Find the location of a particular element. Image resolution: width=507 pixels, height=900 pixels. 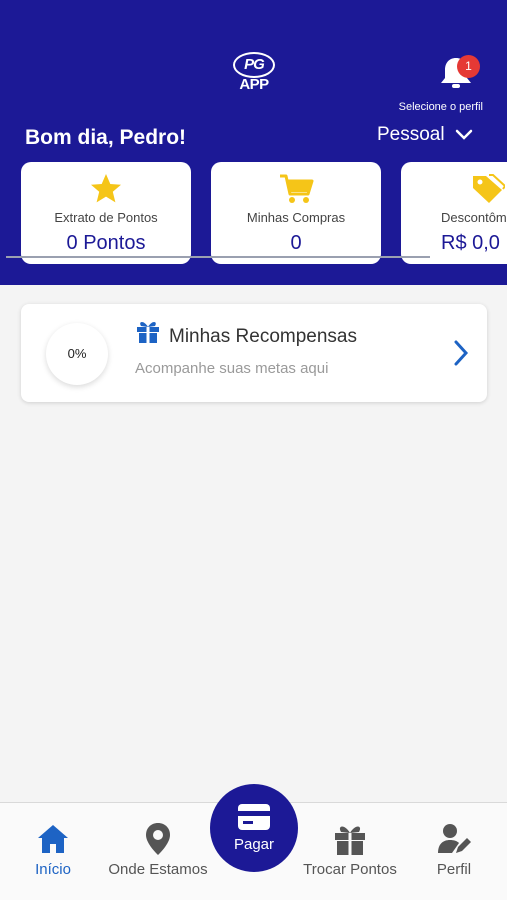

rewards-progress: 0% is located at coordinates (77, 354).